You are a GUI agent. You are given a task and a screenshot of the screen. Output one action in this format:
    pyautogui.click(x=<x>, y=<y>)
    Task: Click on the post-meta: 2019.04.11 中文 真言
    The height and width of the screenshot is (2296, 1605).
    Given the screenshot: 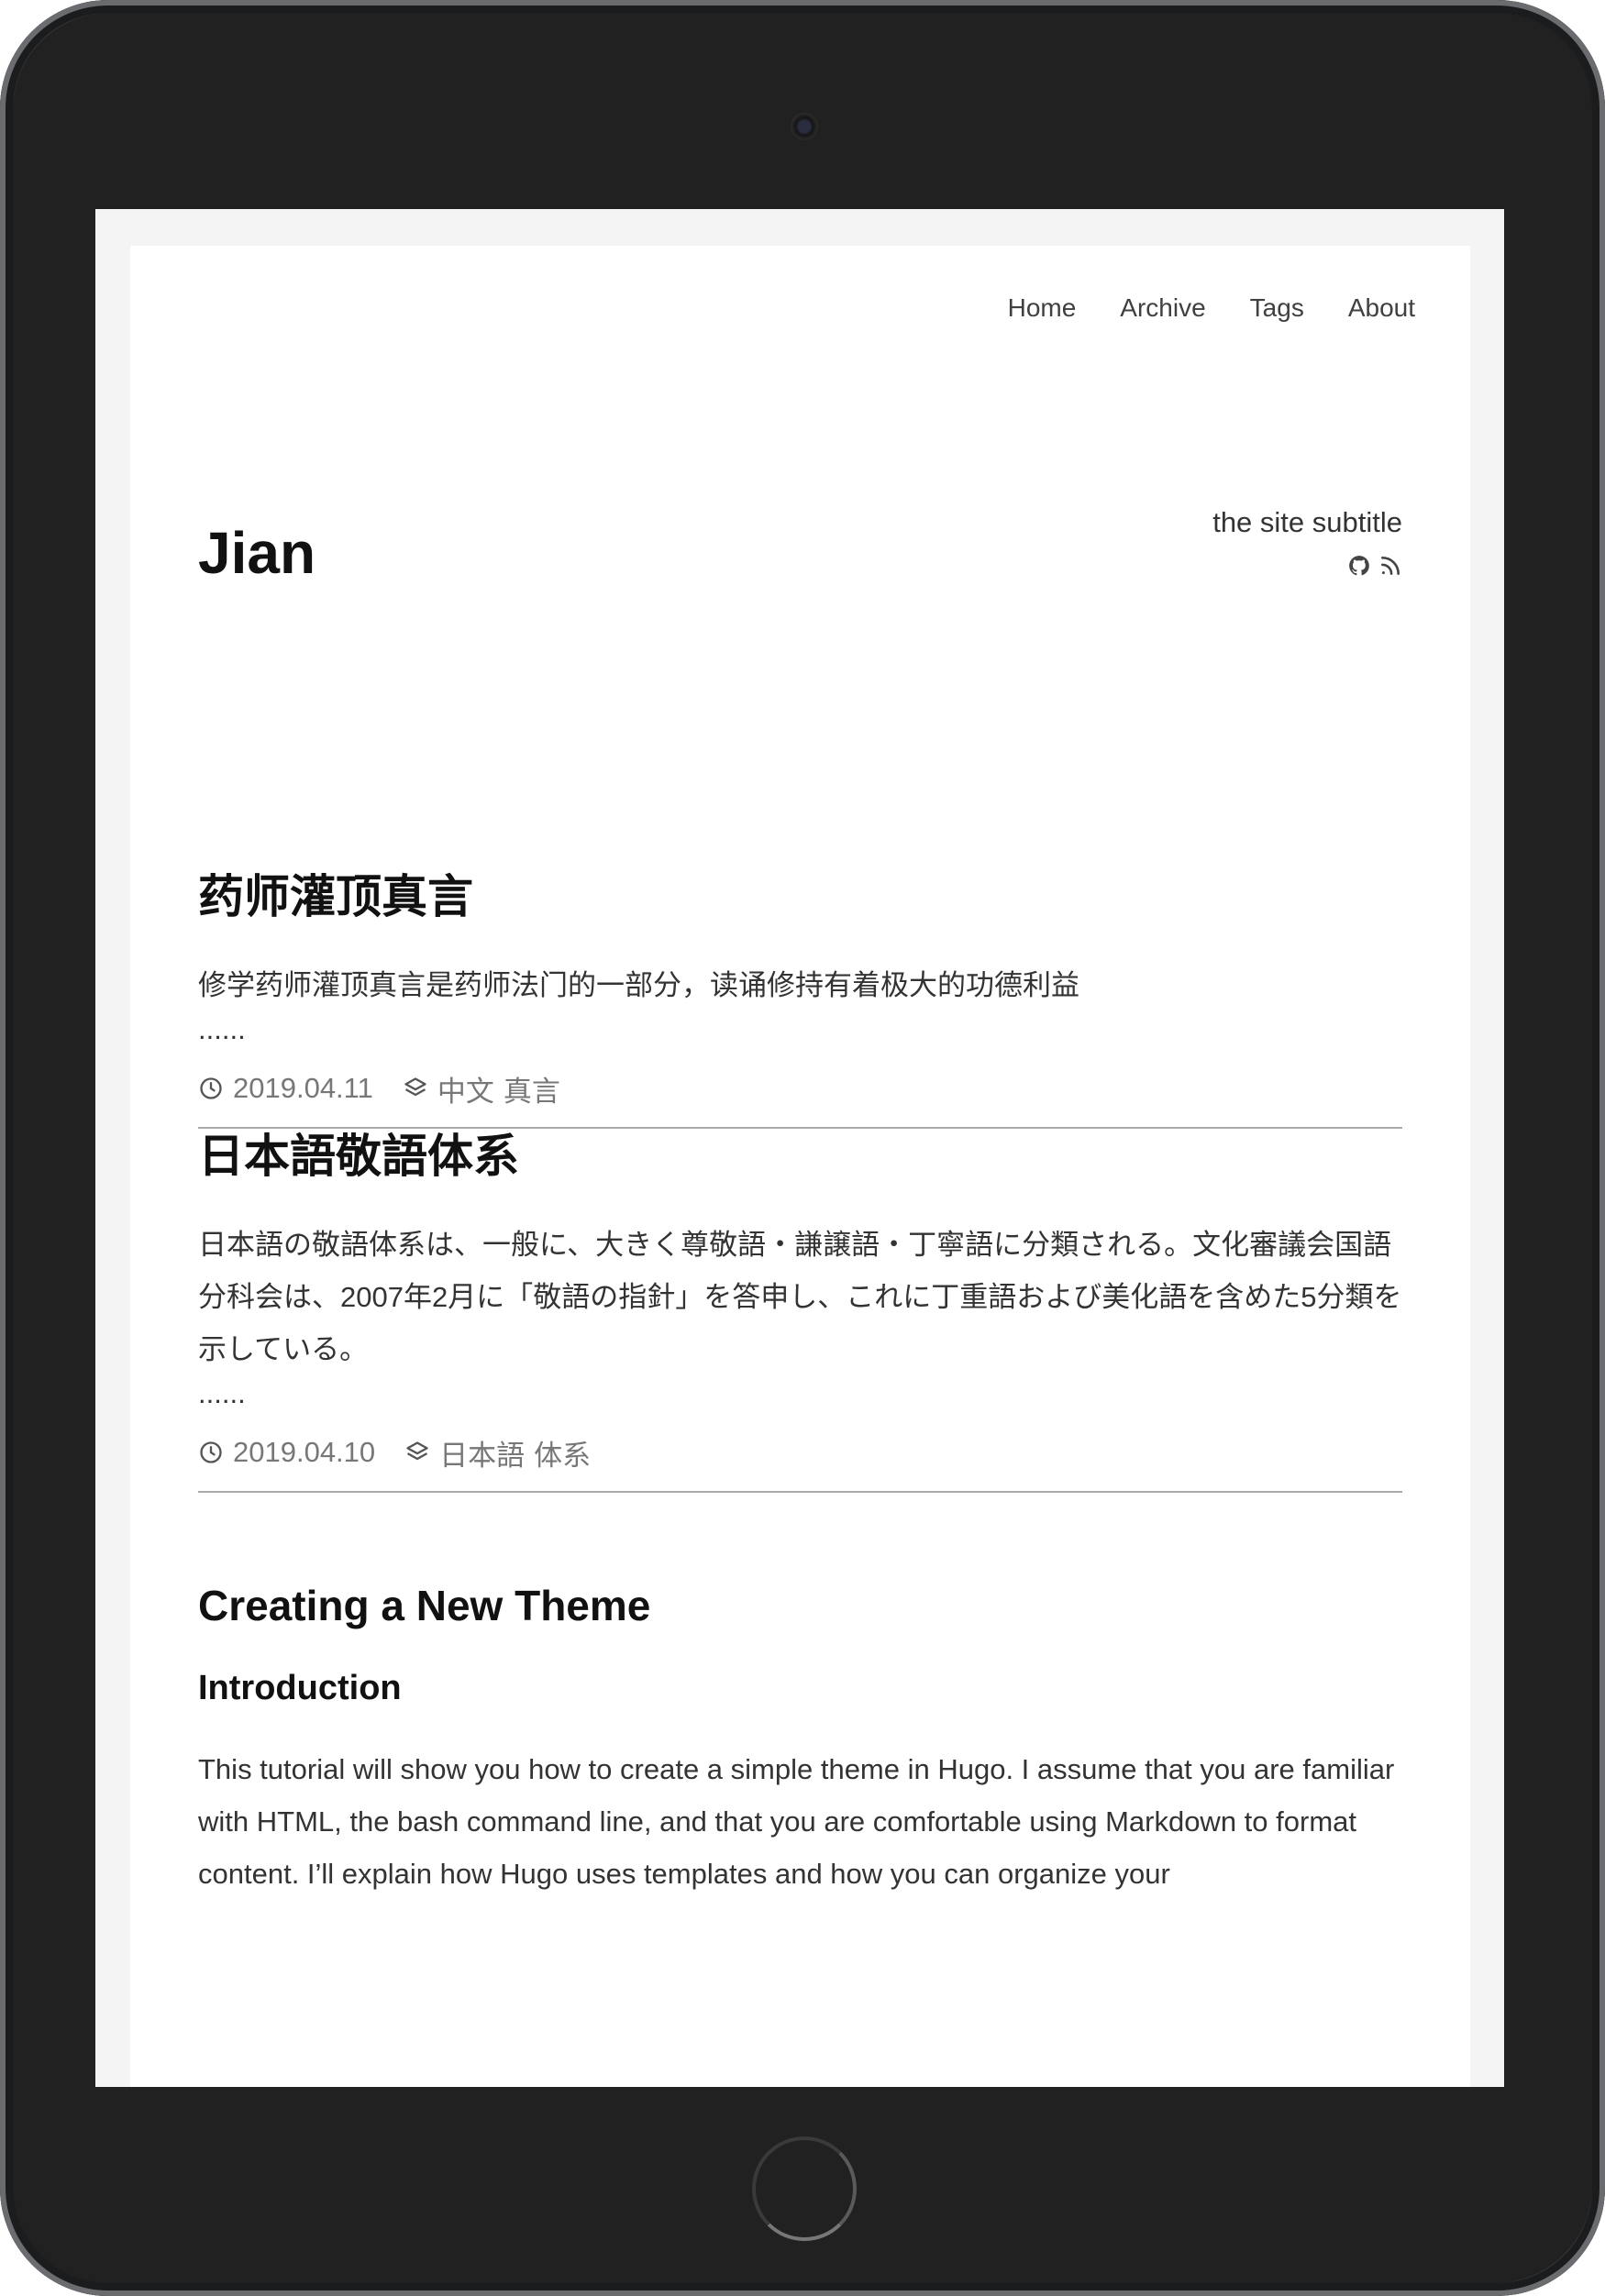 What is the action you would take?
    pyautogui.click(x=800, y=1088)
    